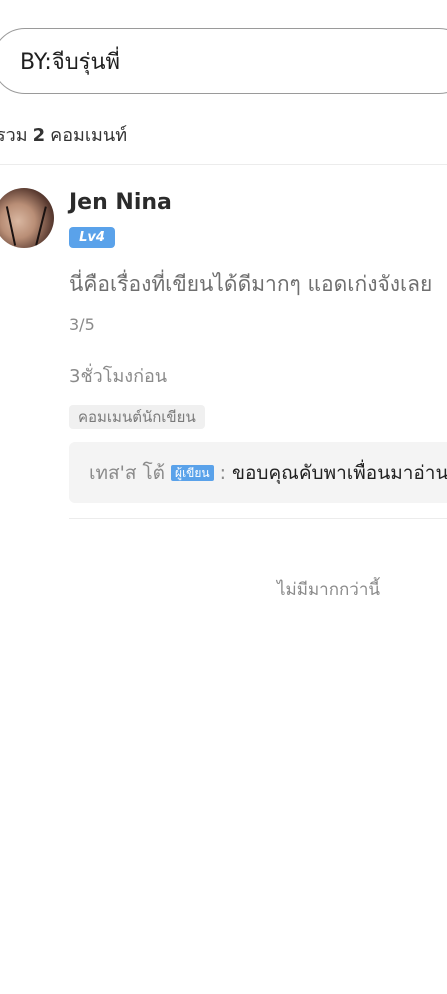 Image resolution: width=447 pixels, height=994 pixels. What do you see at coordinates (92, 237) in the screenshot?
I see `level-badge: Lv4` at bounding box center [92, 237].